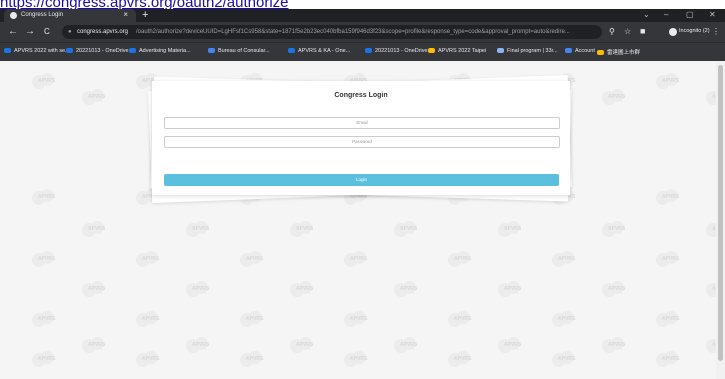 The width and height of the screenshot is (725, 379). I want to click on bookmark-item: APVRS 2022 Taipei, so click(457, 51).